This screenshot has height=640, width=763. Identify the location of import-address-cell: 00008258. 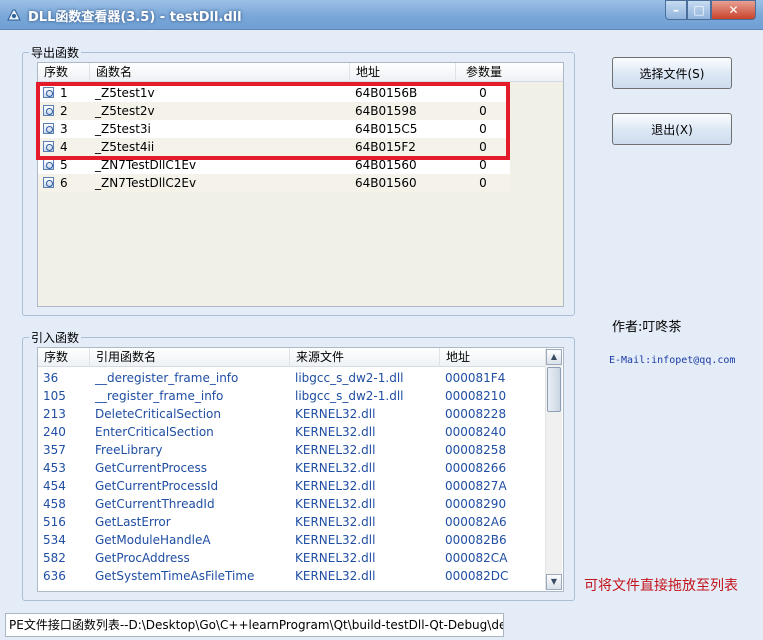
(476, 450).